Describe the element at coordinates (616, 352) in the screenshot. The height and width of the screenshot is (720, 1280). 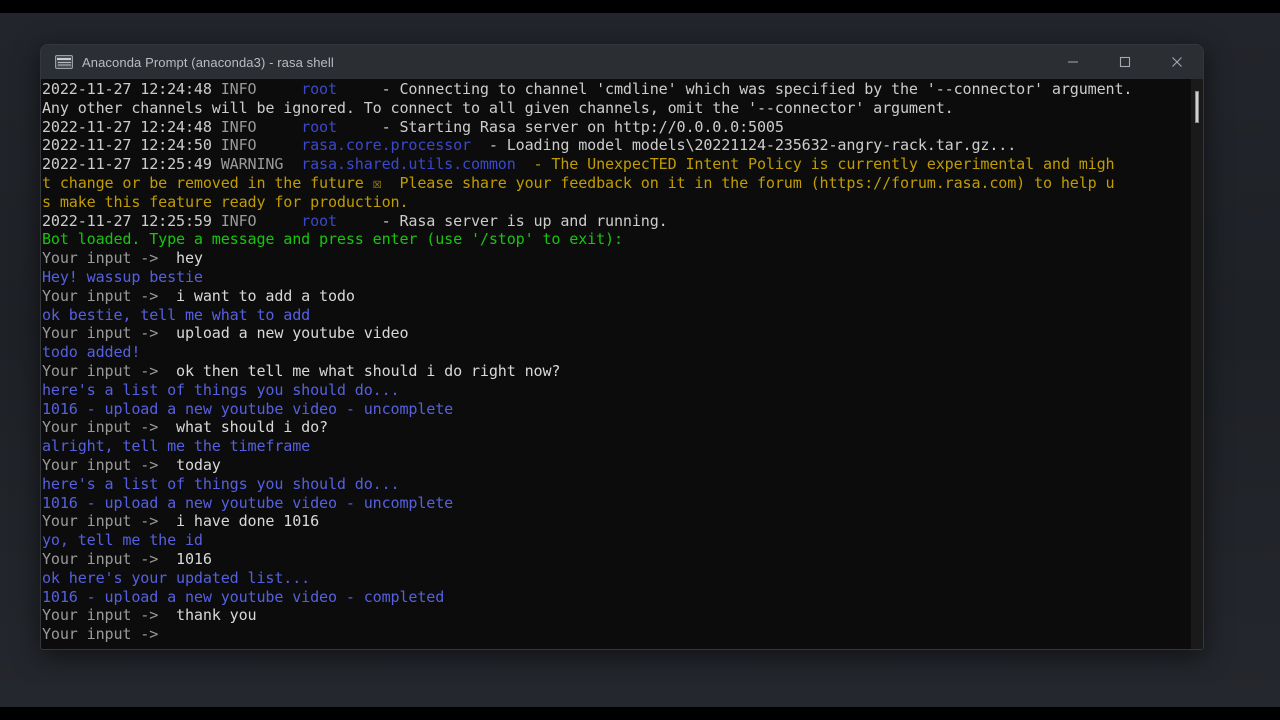
I see `terminal-line-turn-3-bot: todo added!` at that location.